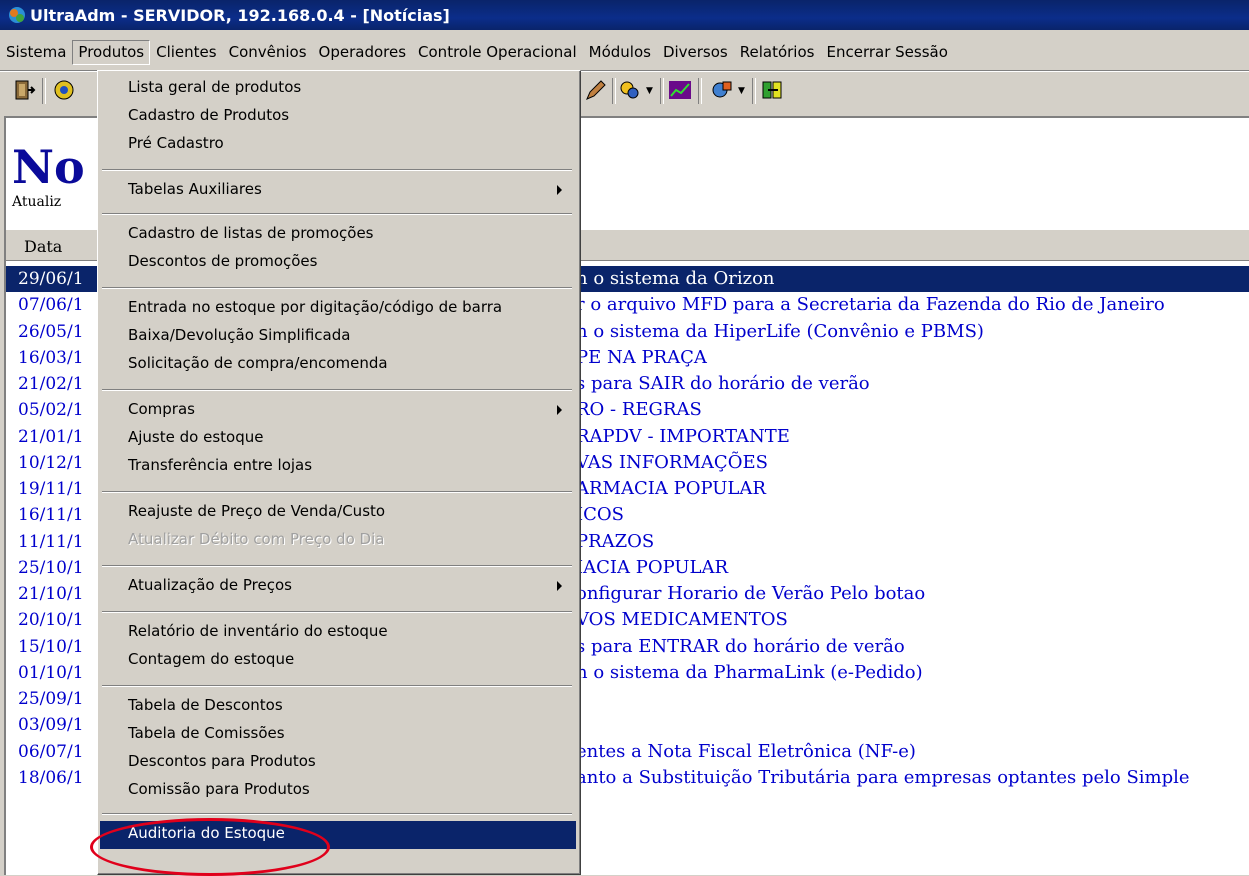 This screenshot has height=876, width=1249. I want to click on menu-item-label: Pré Cadastro, so click(176, 143).